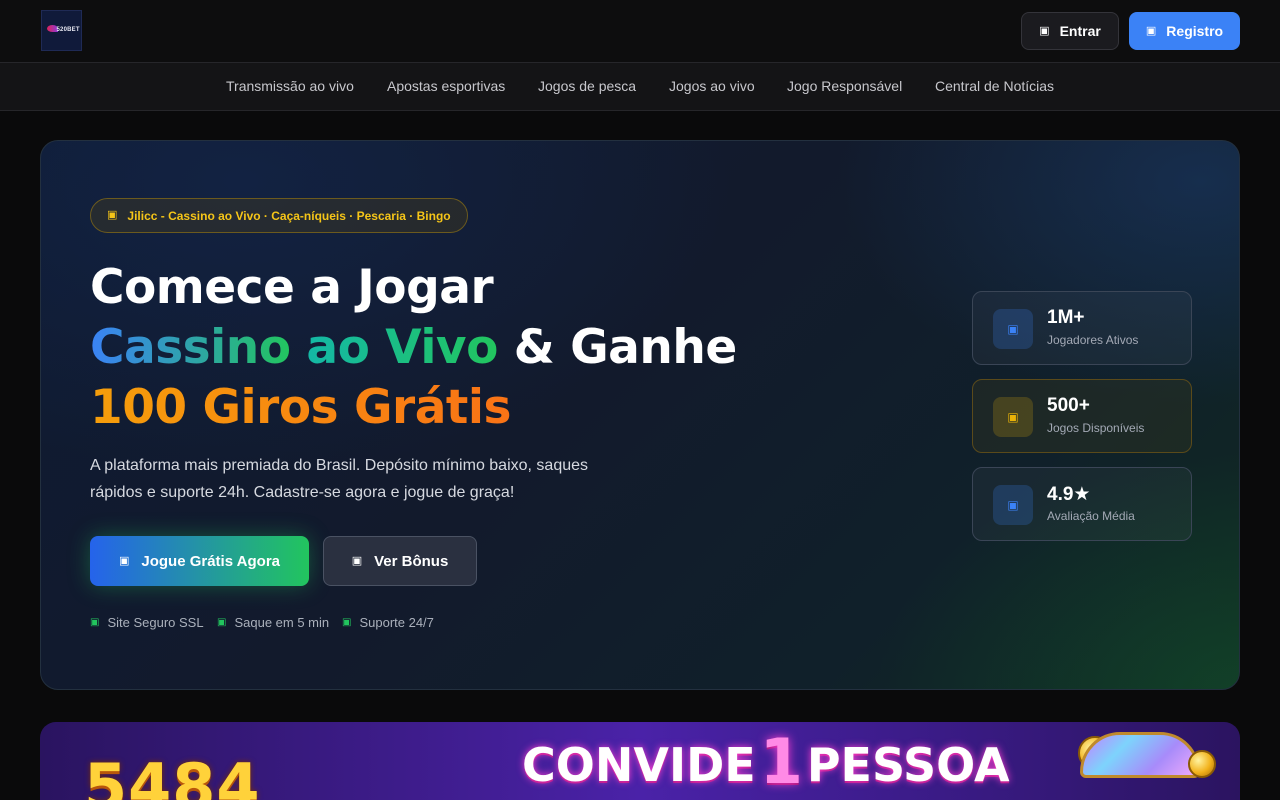 The height and width of the screenshot is (800, 1280). I want to click on nav-item-news-center: Central de Notícias, so click(994, 86).